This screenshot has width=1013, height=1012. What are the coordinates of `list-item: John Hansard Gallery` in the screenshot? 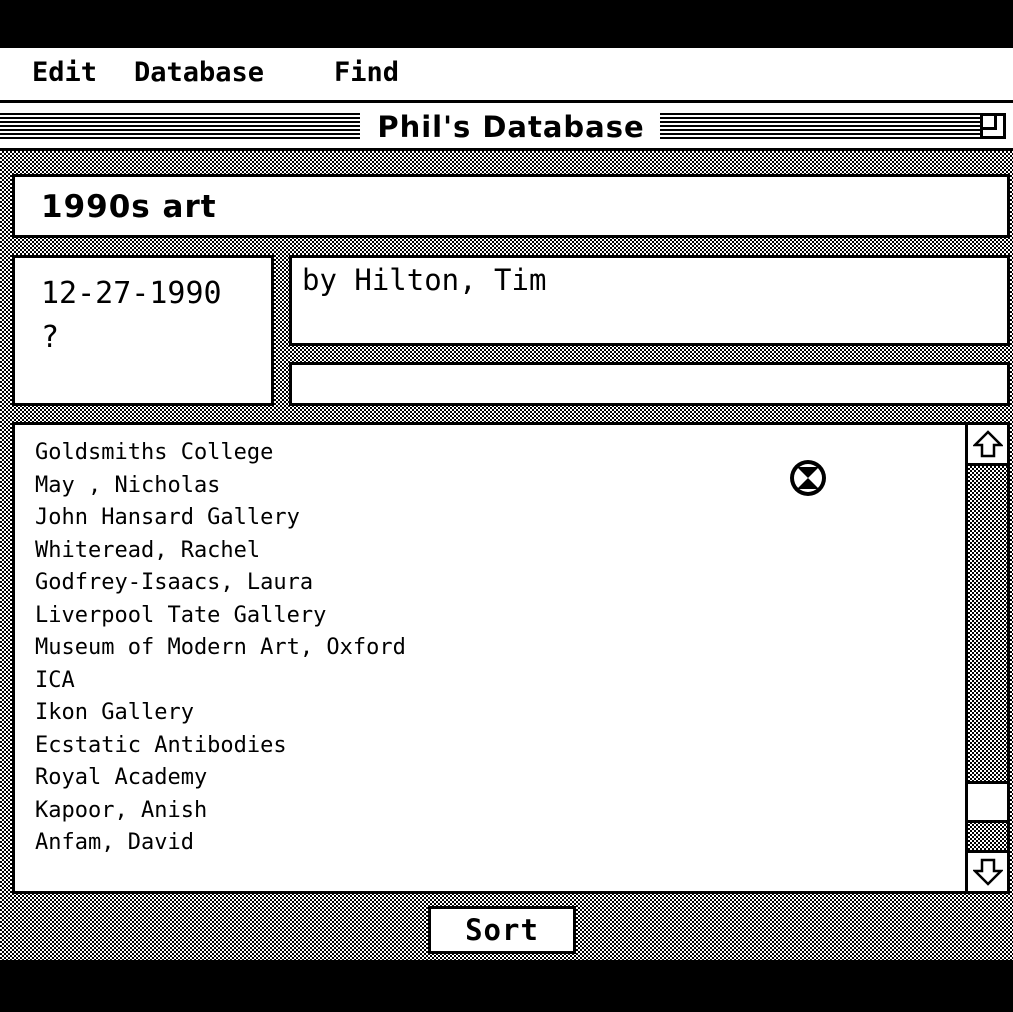 It's located at (220, 518).